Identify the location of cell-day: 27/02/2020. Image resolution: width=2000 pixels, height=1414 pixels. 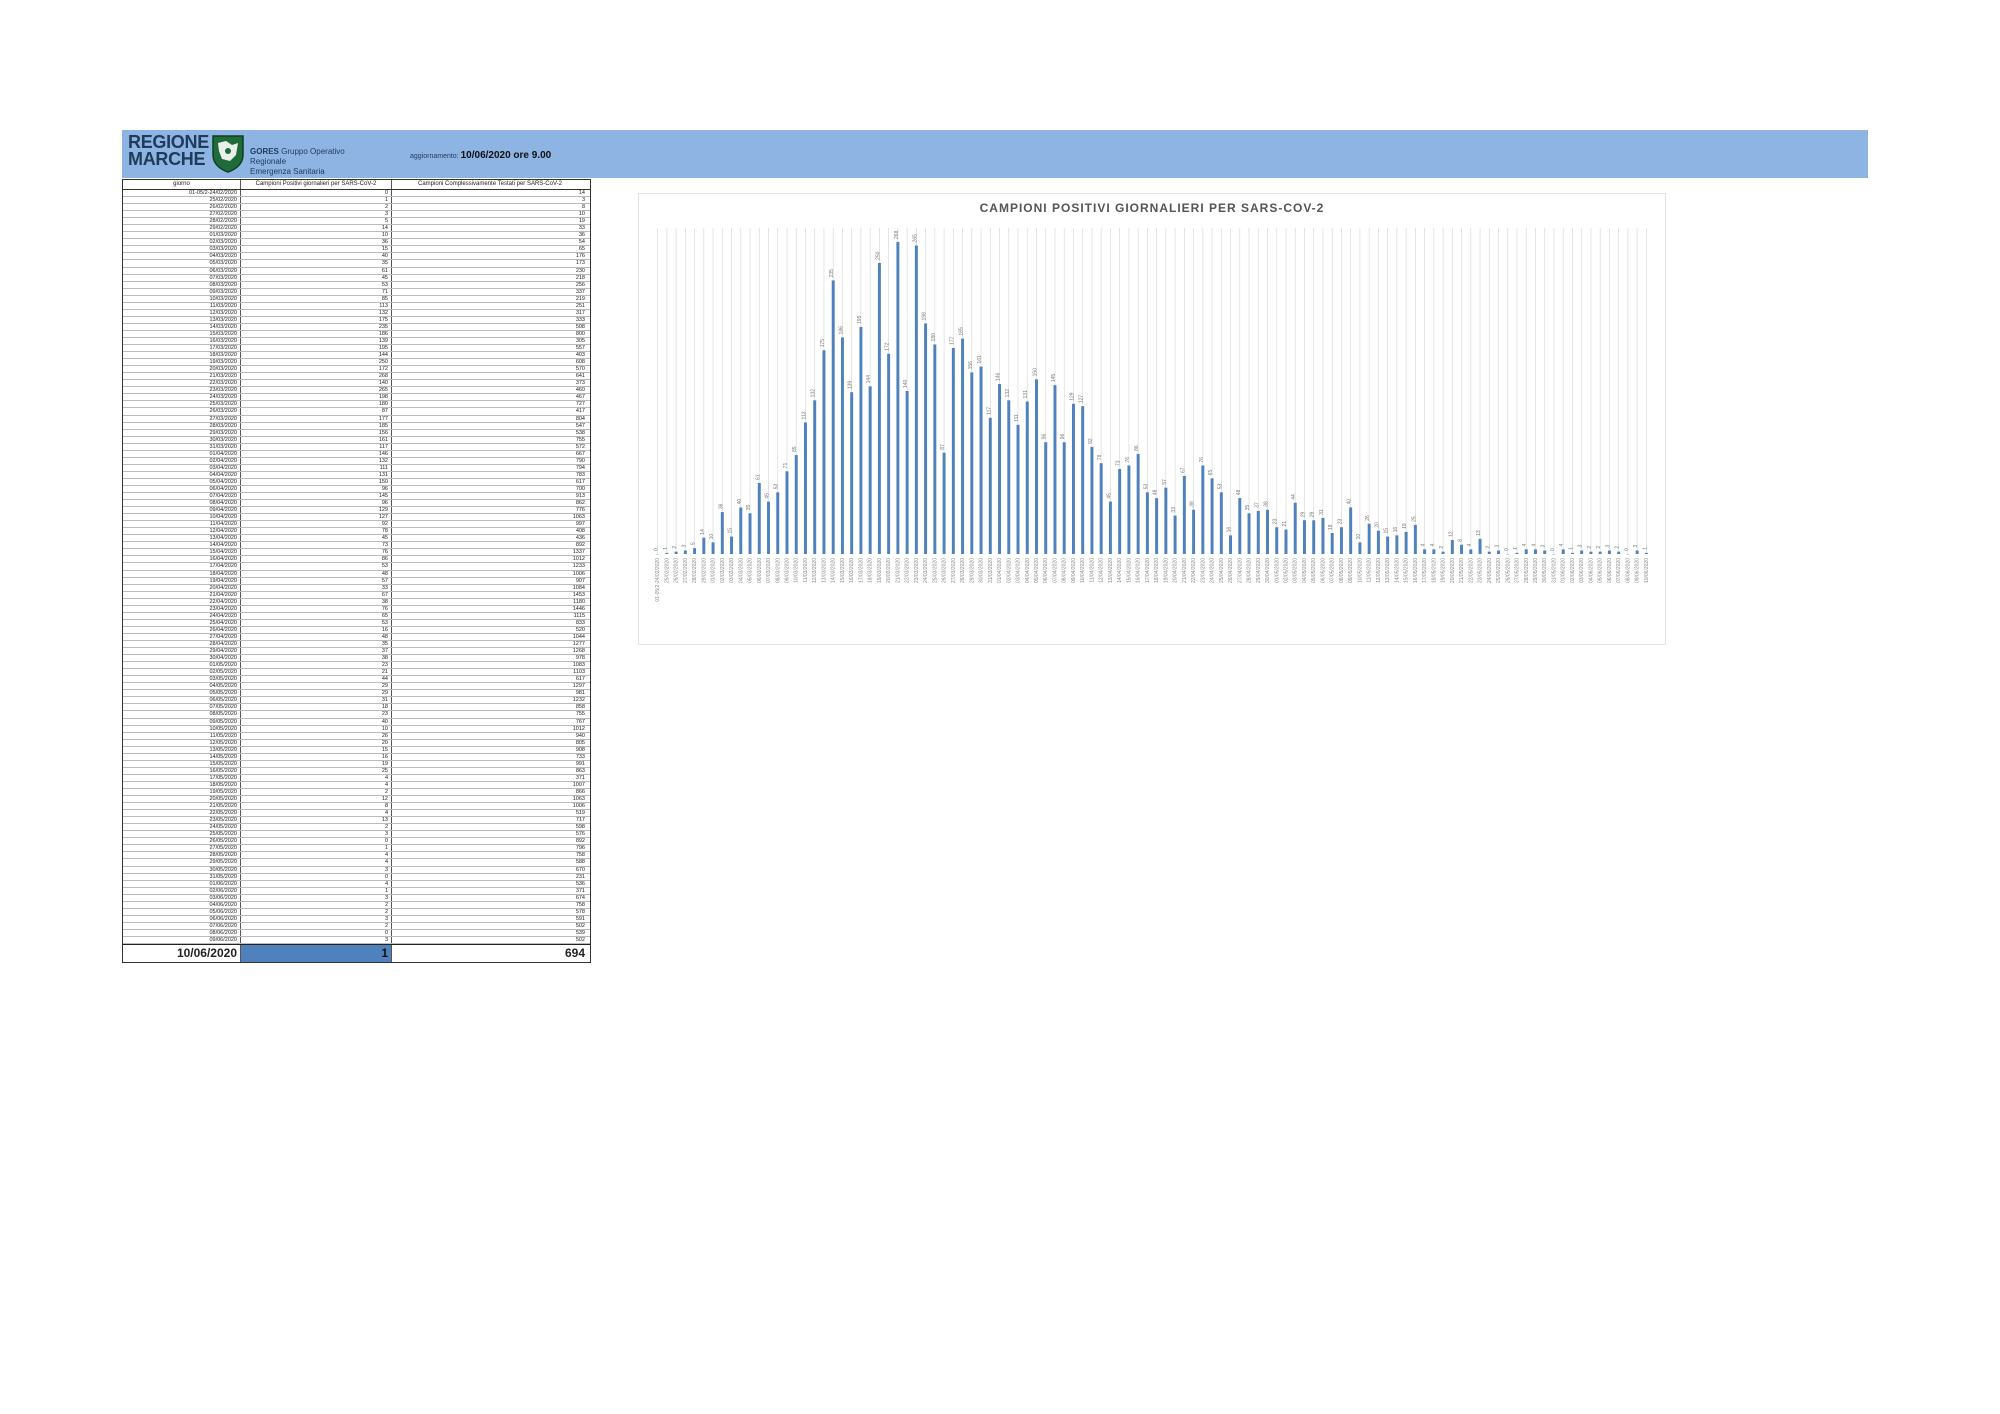
(182, 214).